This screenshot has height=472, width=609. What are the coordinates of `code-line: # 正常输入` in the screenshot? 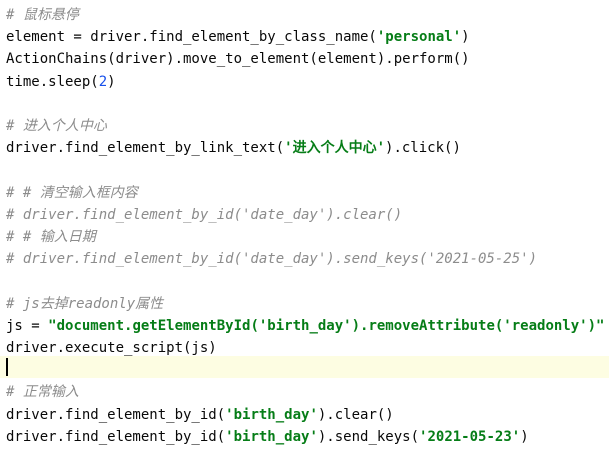 It's located at (42, 392).